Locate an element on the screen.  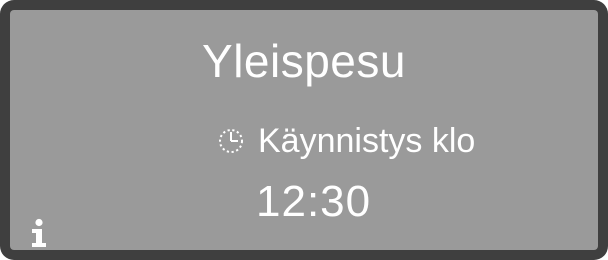
start-time-value: 12:30 is located at coordinates (314, 201).